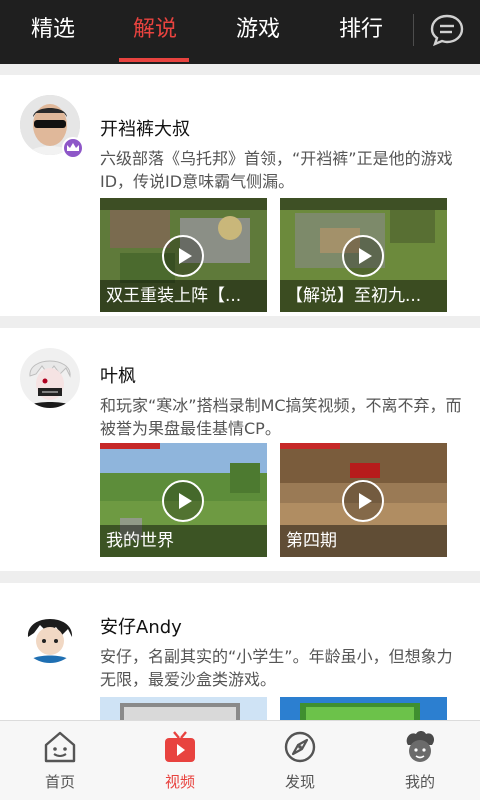  What do you see at coordinates (60, 747) in the screenshot?
I see `home-icon` at bounding box center [60, 747].